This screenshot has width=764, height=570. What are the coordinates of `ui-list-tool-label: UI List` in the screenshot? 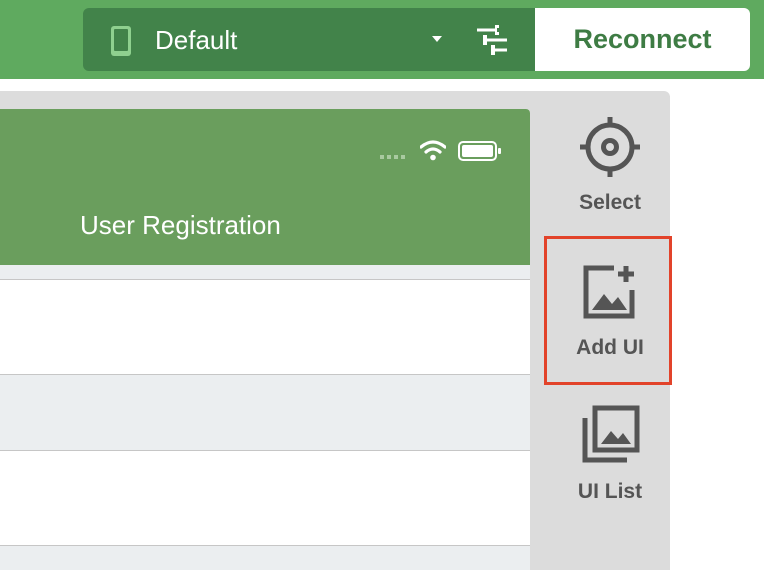 It's located at (610, 491).